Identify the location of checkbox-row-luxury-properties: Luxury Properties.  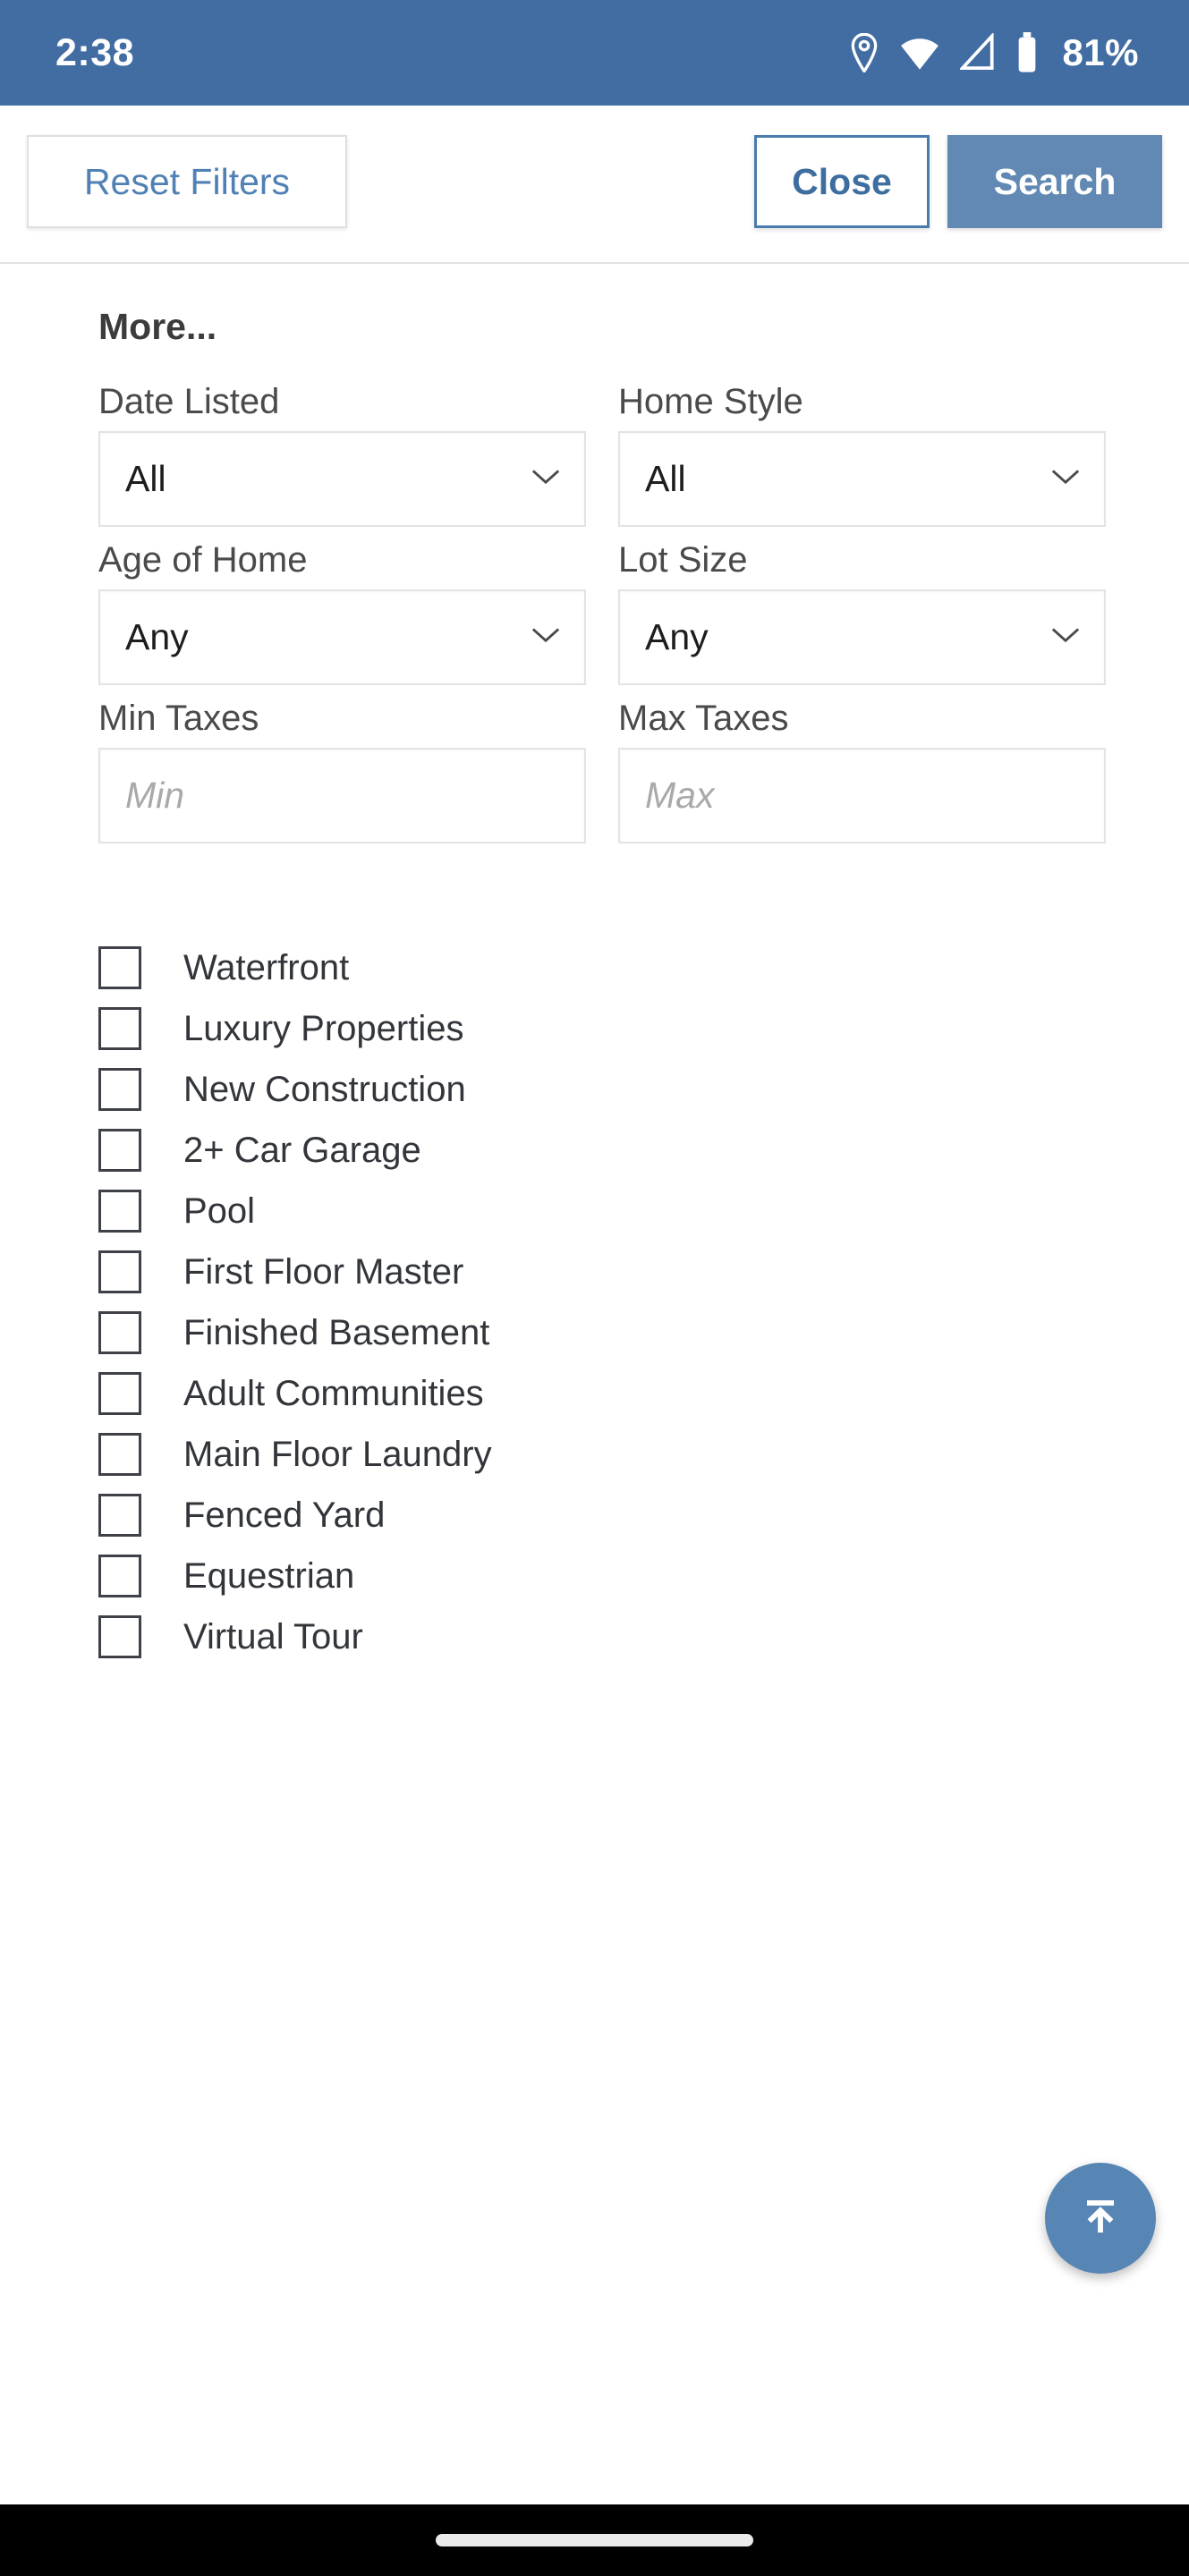
(594, 1028).